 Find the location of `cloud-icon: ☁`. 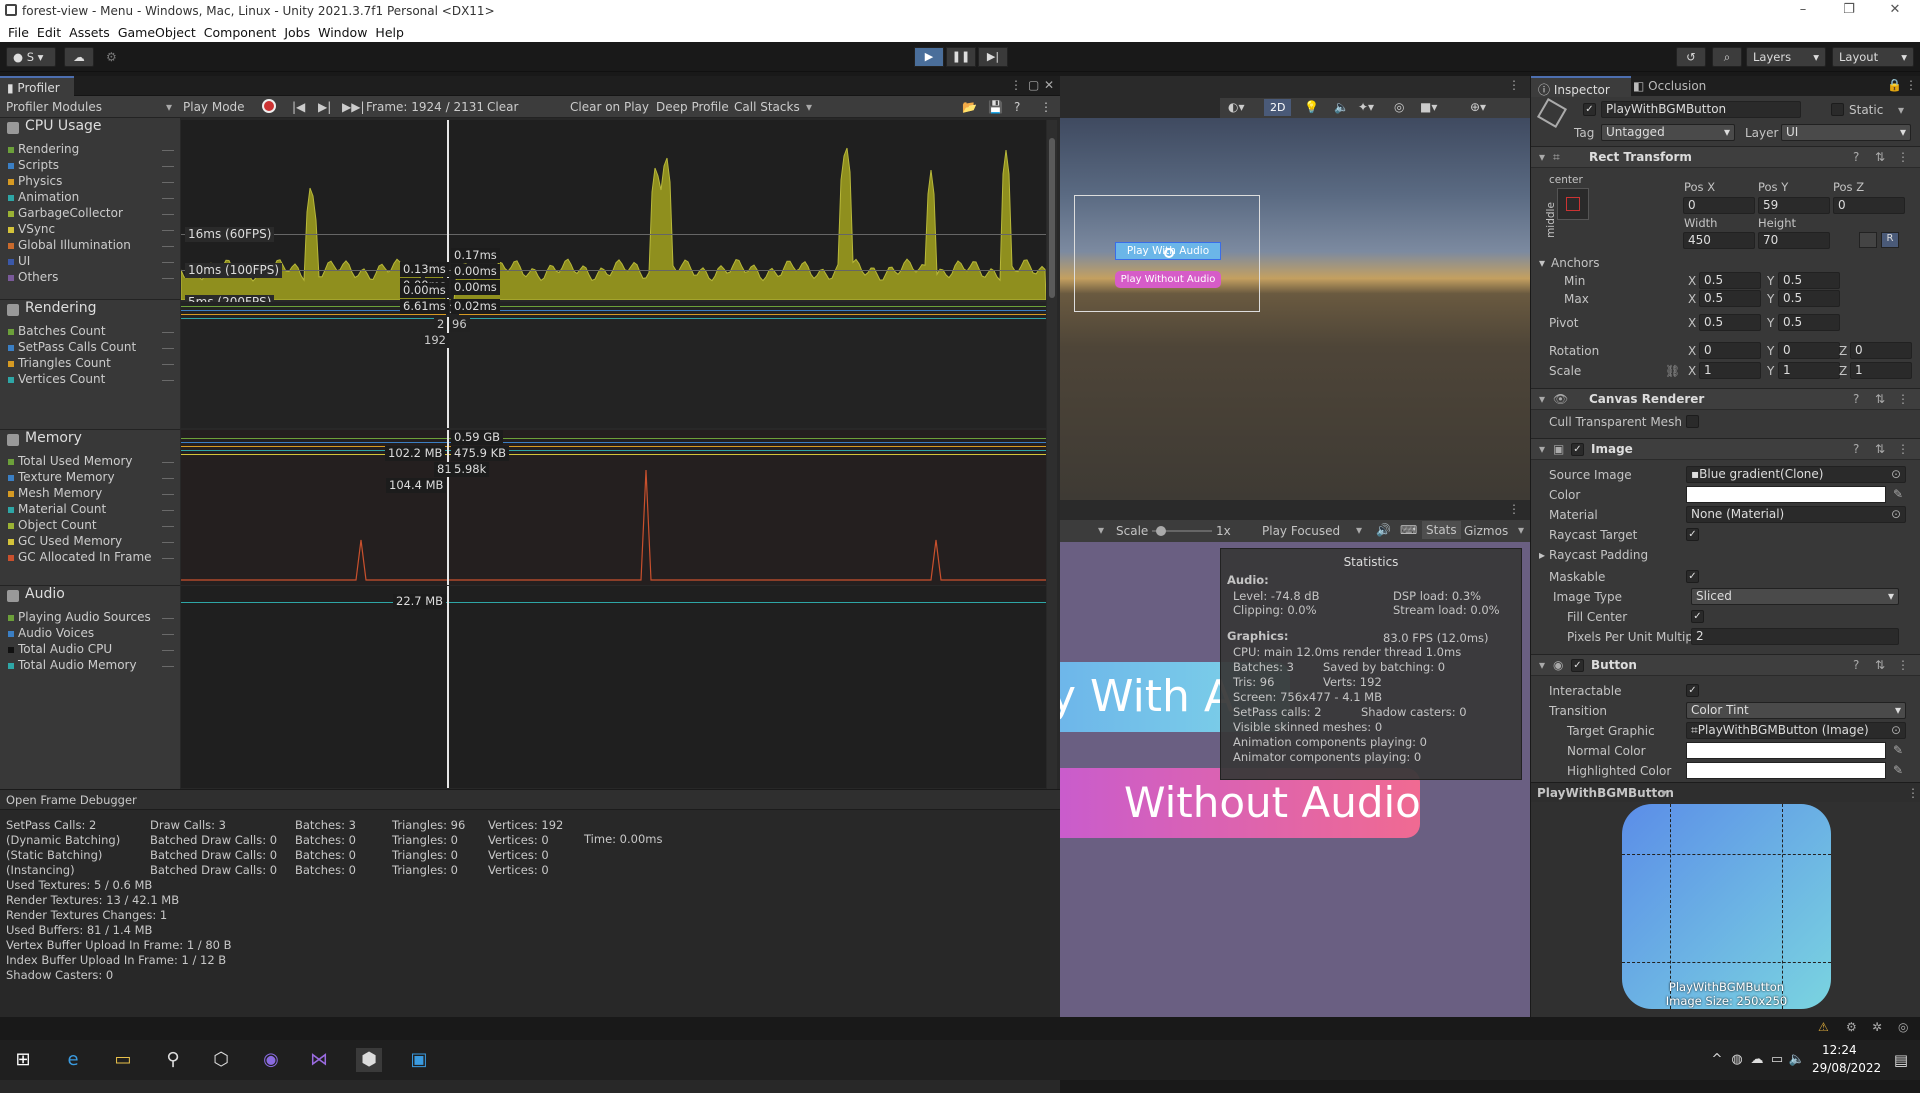

cloud-icon: ☁ is located at coordinates (79, 57).